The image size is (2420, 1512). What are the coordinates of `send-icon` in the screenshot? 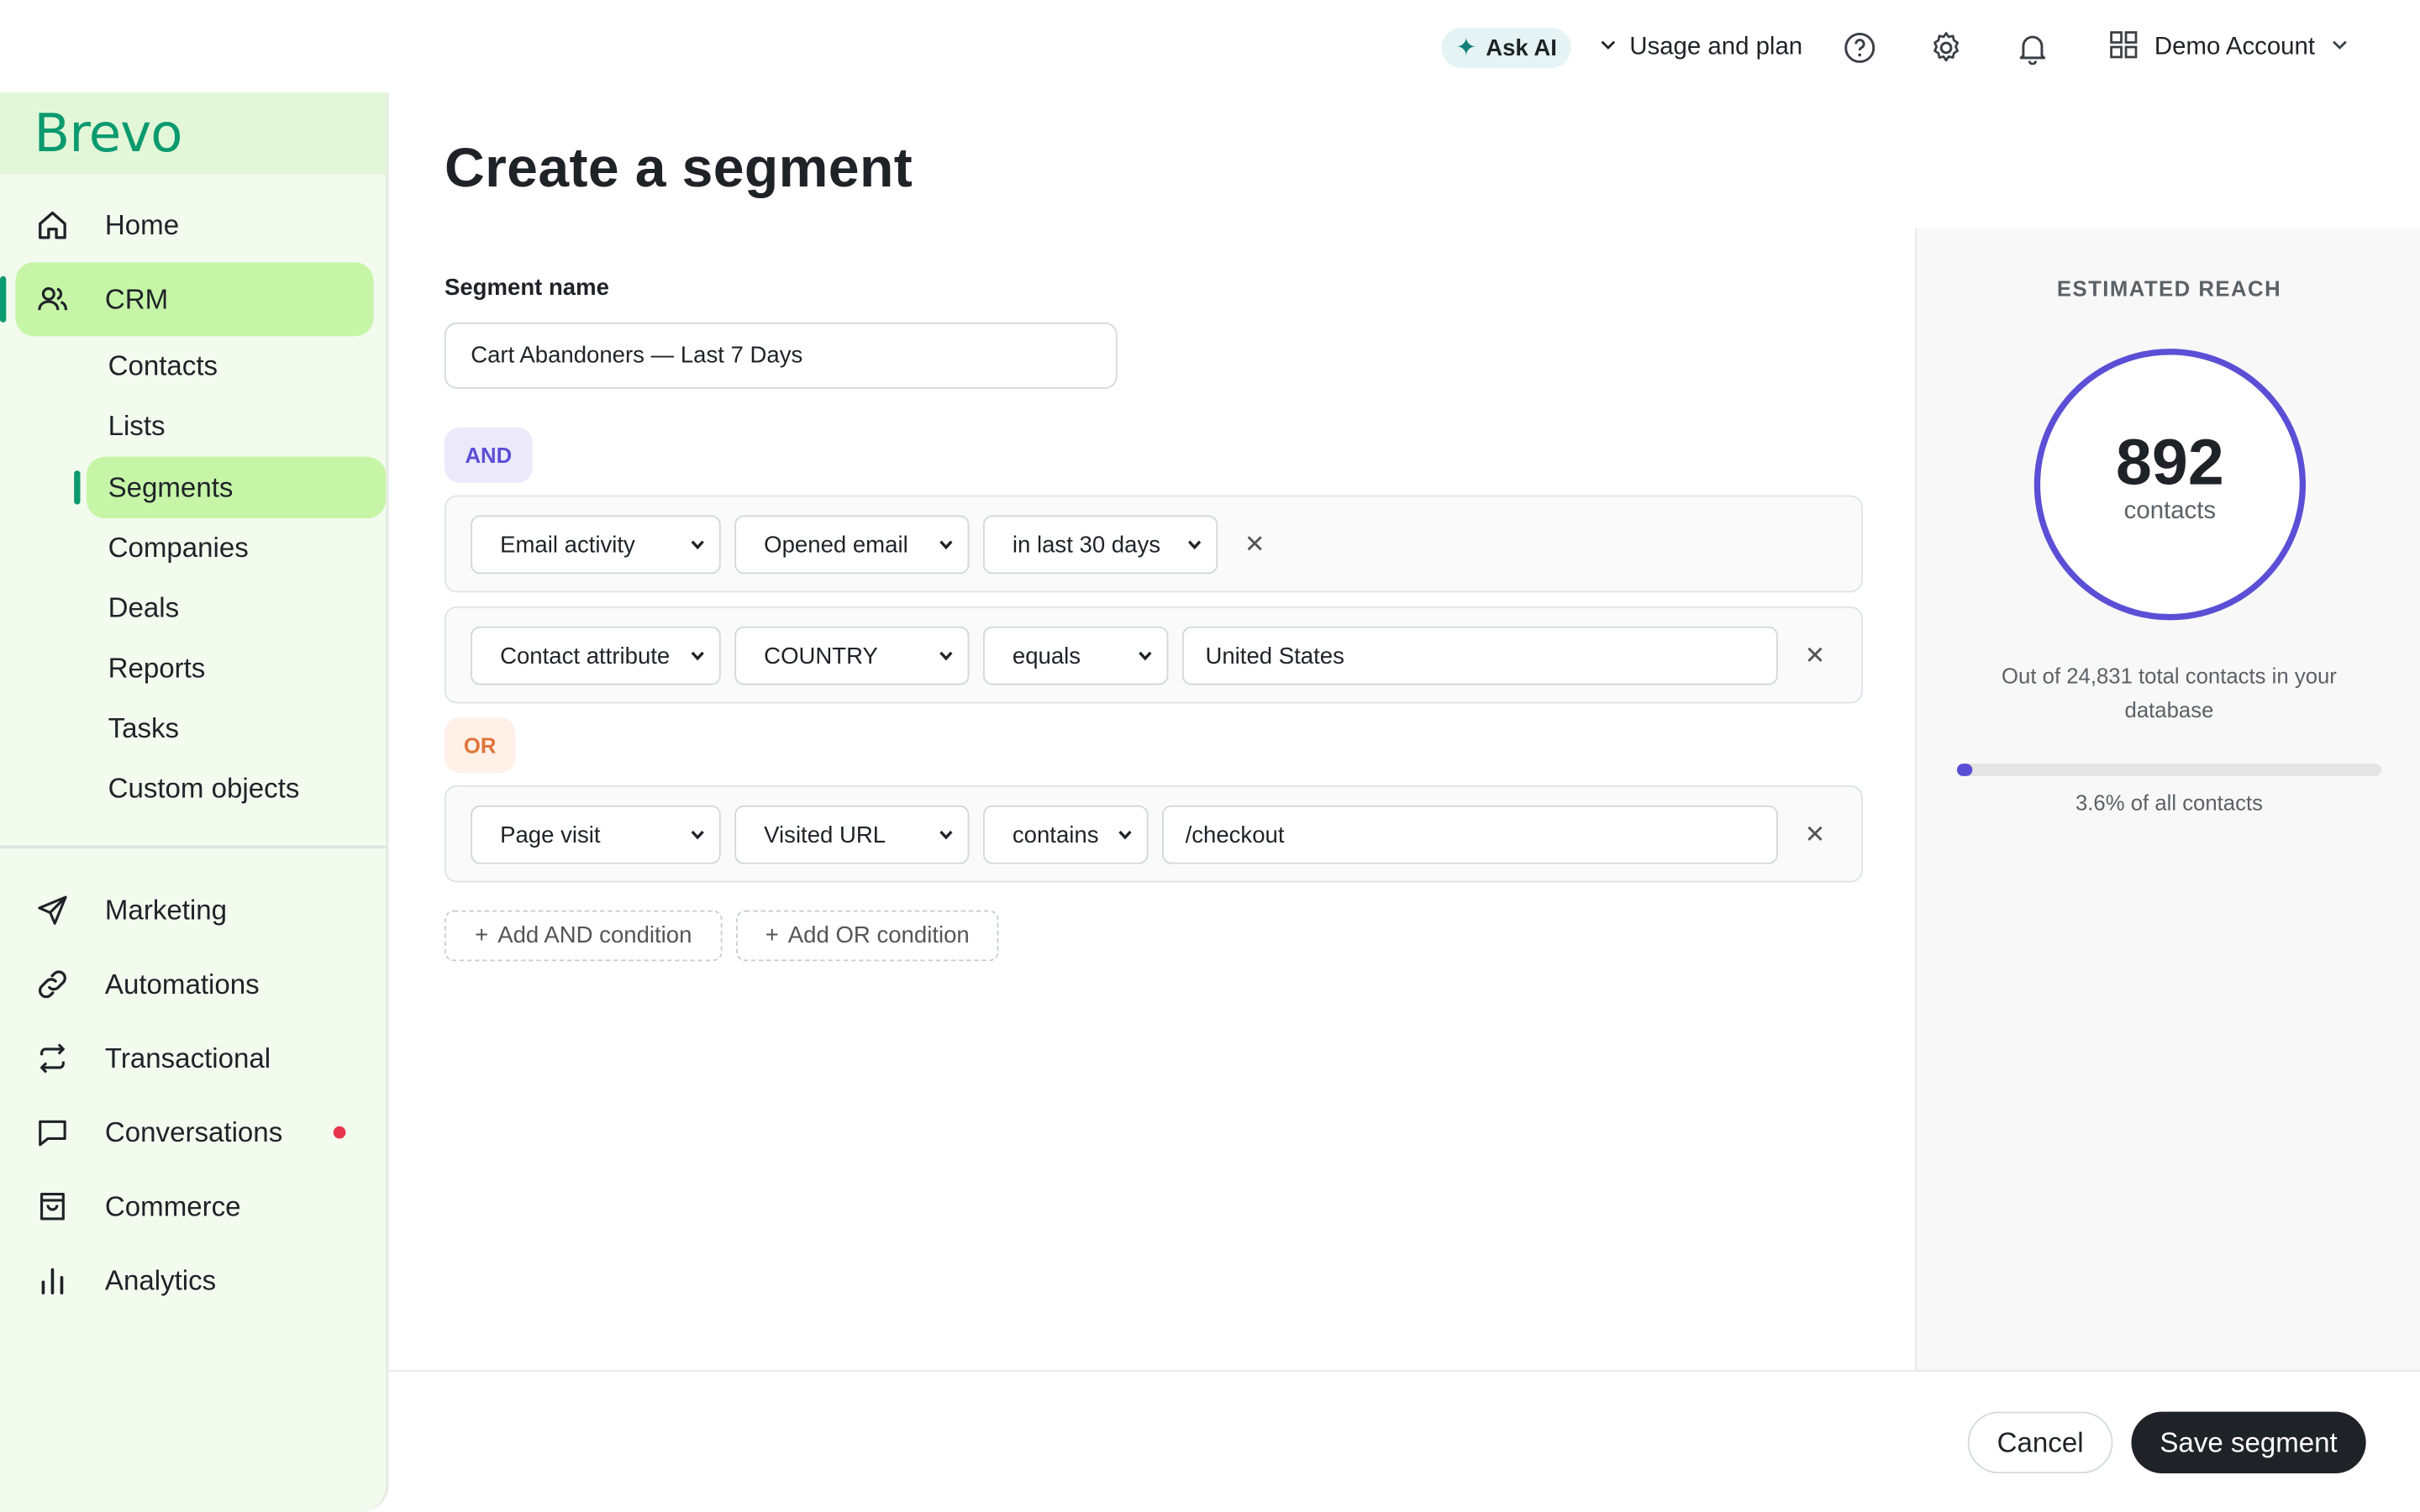 It's located at (52, 910).